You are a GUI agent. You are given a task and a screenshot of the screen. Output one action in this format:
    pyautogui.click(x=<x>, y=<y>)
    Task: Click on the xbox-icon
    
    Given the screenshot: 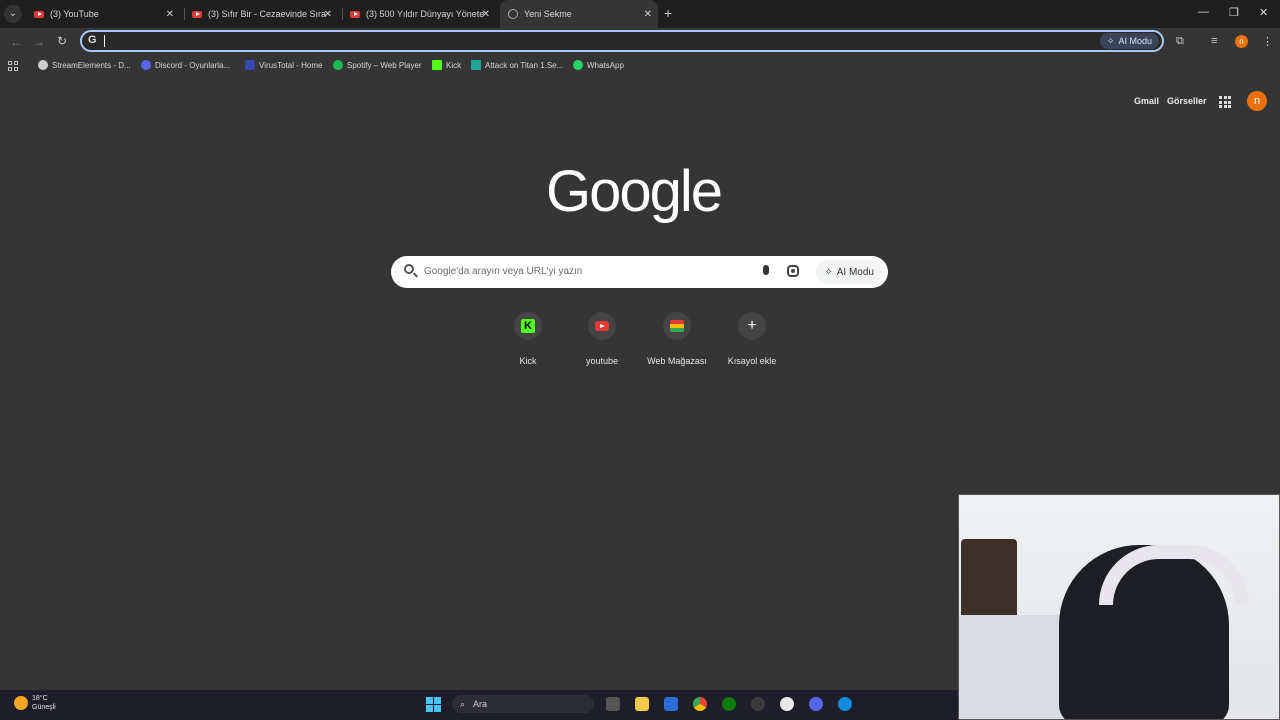 What is the action you would take?
    pyautogui.click(x=729, y=704)
    